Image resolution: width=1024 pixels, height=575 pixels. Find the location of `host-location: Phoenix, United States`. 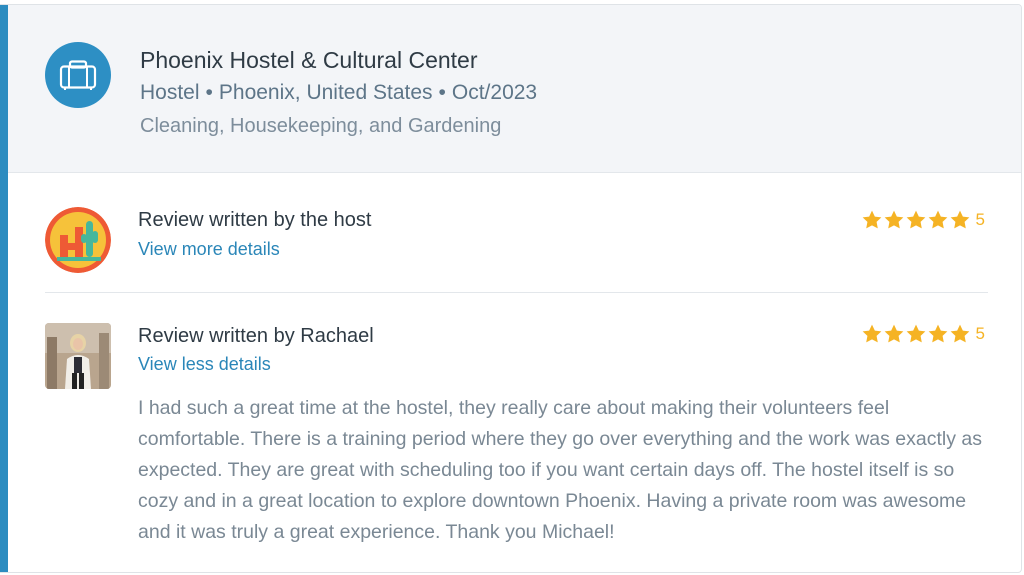

host-location: Phoenix, United States is located at coordinates (325, 92).